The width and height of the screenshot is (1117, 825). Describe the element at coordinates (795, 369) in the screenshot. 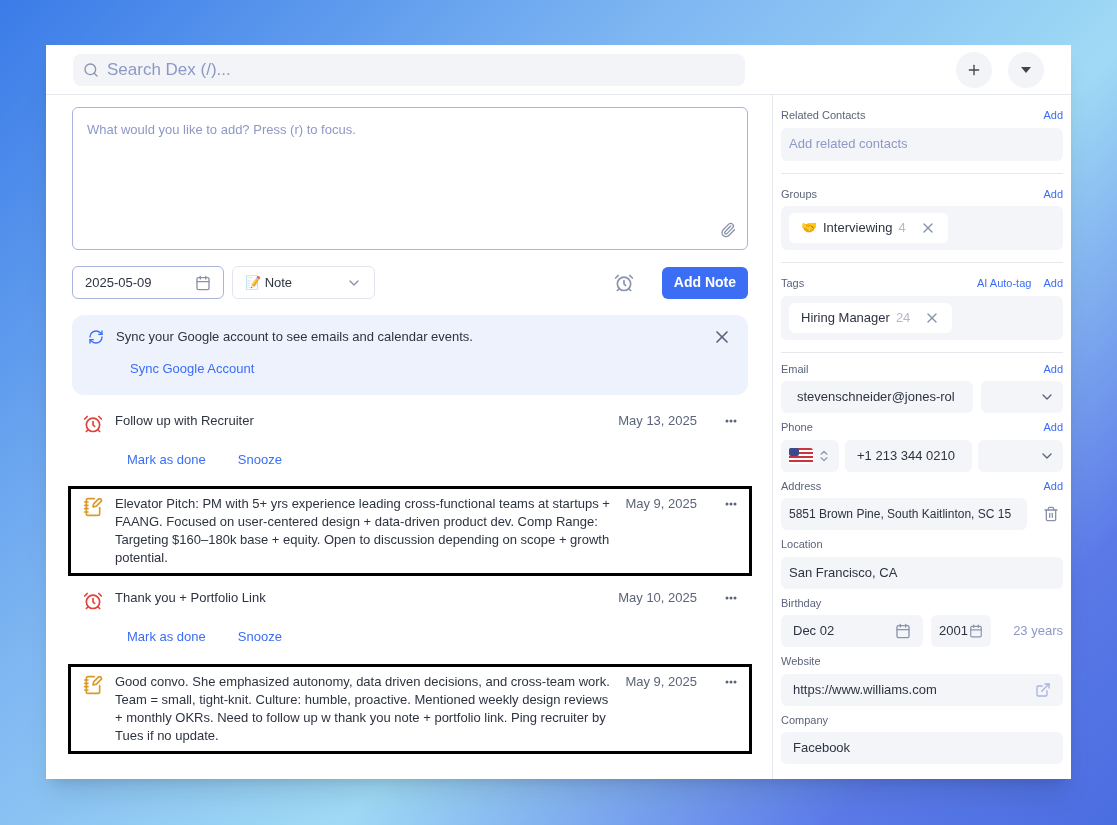

I see `field-label: Email` at that location.